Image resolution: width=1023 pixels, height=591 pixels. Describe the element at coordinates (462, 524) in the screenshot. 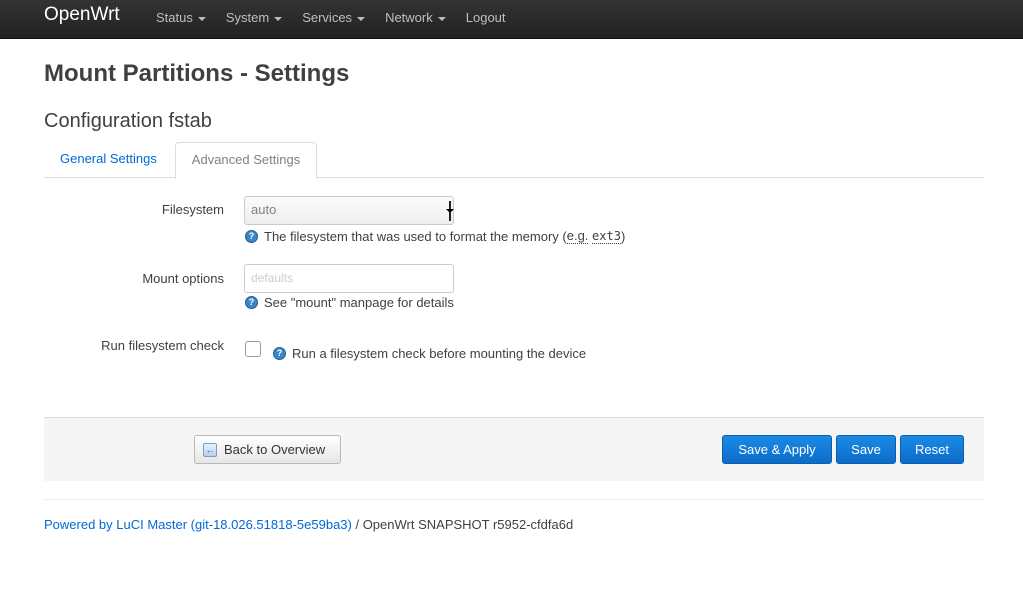

I see `footer-version-text: / OpenWrt SNAPSHOT r5952-cfdfa6d` at that location.